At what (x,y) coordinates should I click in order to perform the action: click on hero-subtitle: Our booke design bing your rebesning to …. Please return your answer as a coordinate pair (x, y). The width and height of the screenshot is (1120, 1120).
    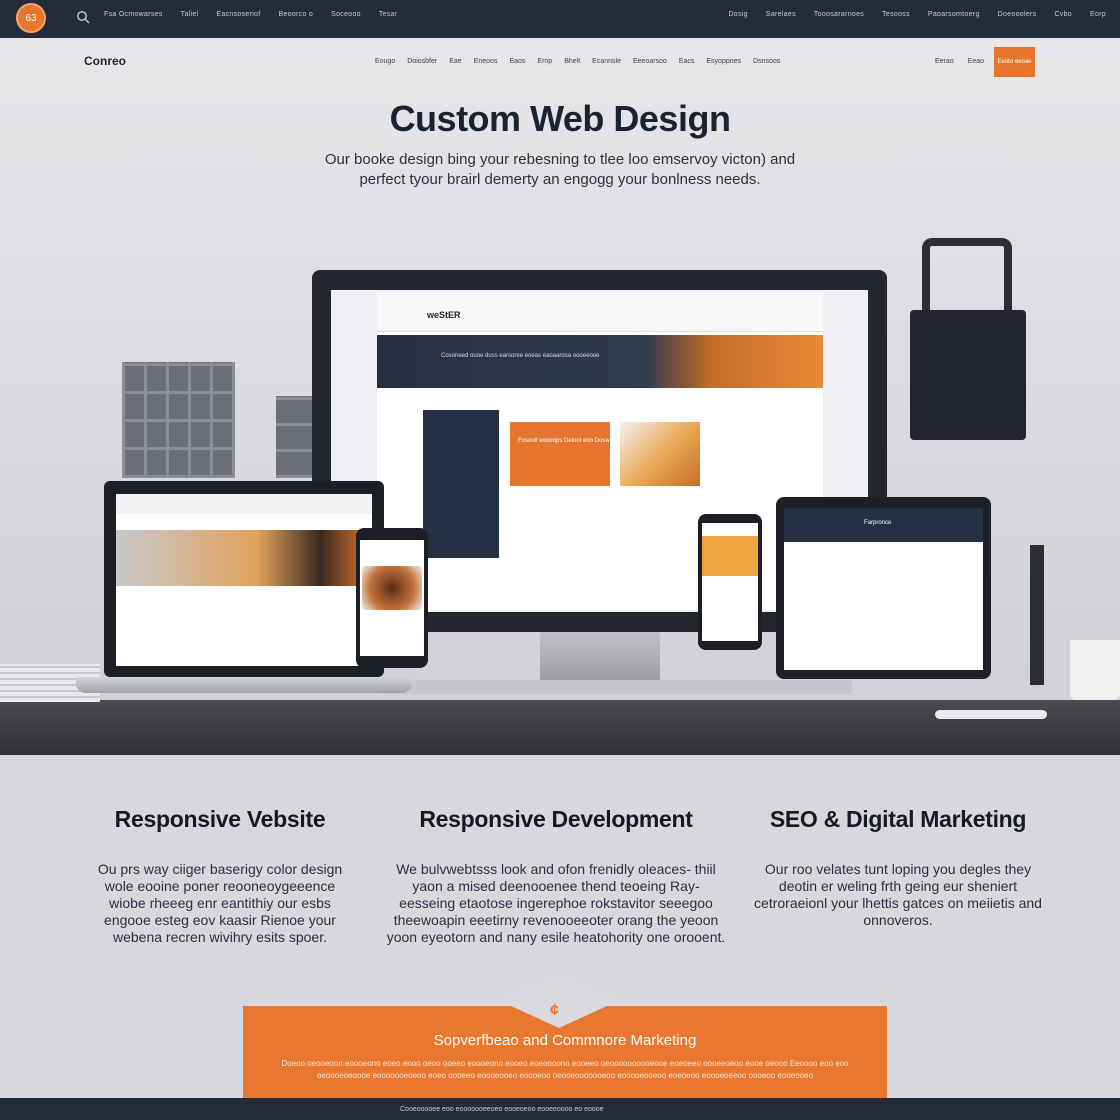
    Looking at the image, I should click on (560, 169).